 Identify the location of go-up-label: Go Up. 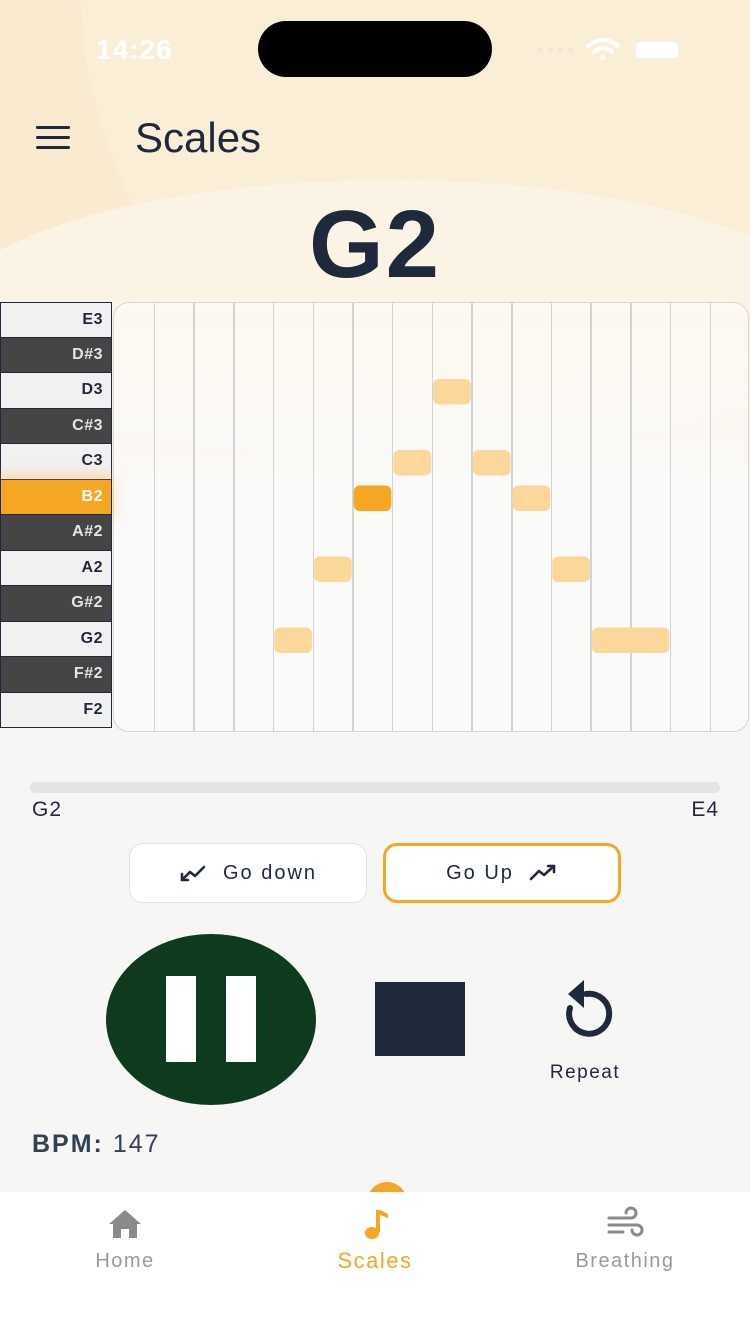
(480, 872).